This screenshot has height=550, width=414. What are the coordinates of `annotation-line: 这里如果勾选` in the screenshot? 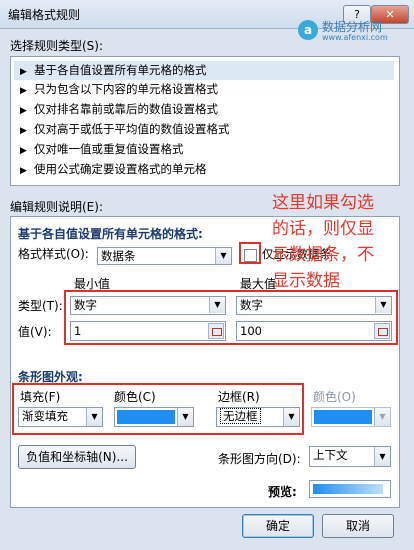 It's located at (323, 203).